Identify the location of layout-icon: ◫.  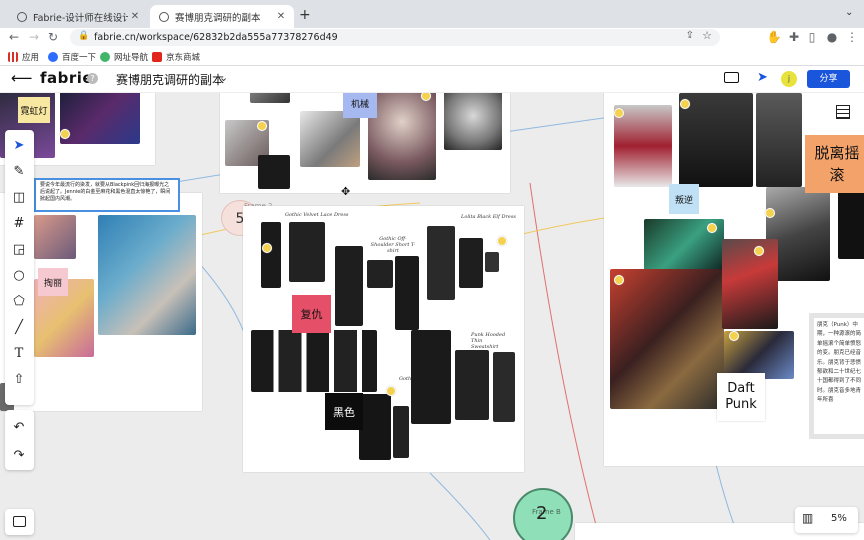
(19, 197).